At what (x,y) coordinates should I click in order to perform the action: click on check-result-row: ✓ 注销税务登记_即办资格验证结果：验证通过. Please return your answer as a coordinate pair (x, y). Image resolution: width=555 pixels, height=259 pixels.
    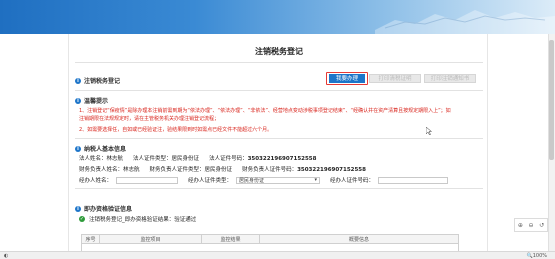
    Looking at the image, I should click on (137, 219).